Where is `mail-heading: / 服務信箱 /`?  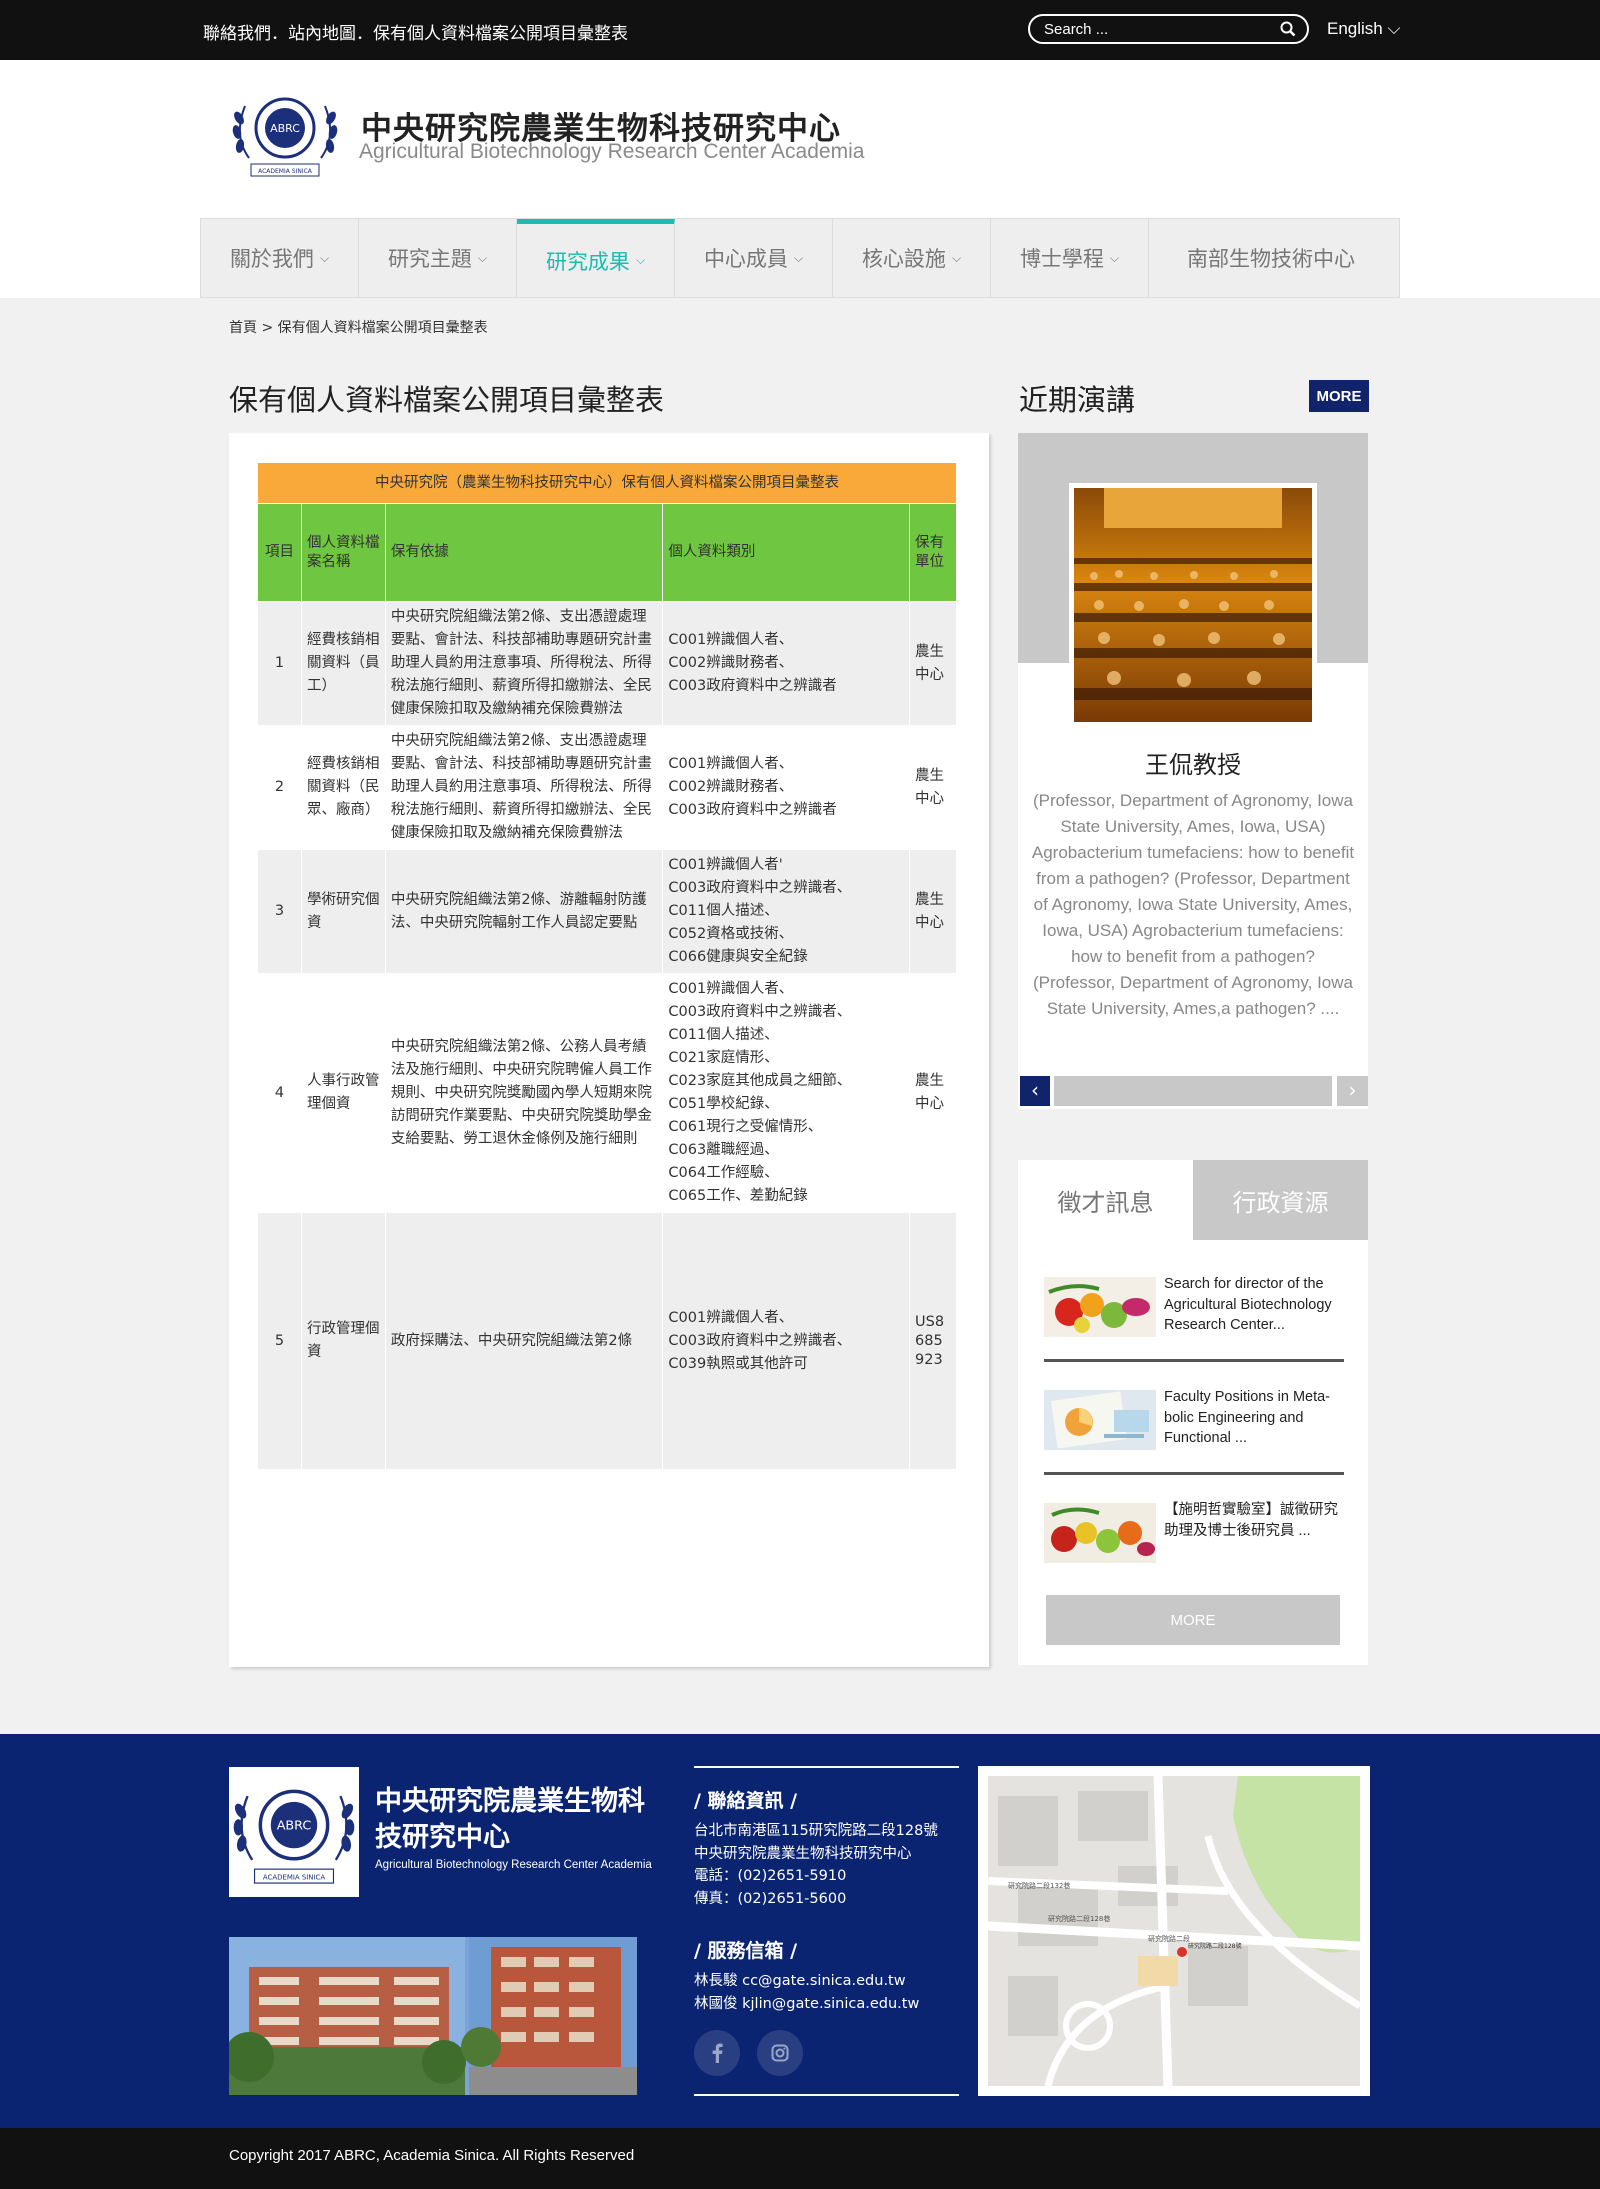 mail-heading: / 服務信箱 / is located at coordinates (746, 1951).